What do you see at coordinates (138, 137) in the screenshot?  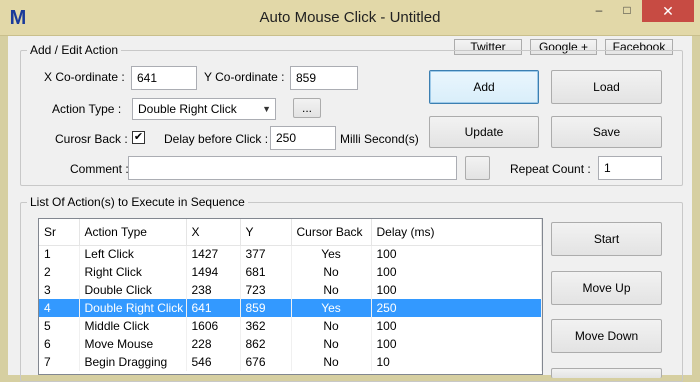 I see `cursor-back-checkbox: ✔` at bounding box center [138, 137].